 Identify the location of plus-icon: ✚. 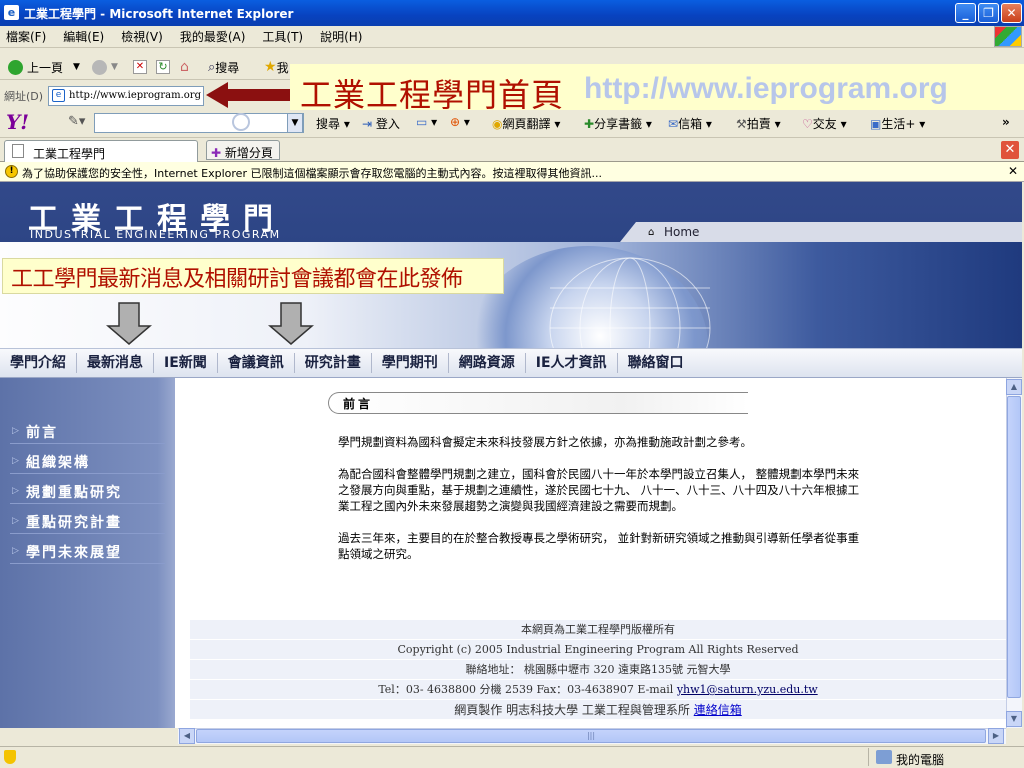
(216, 153).